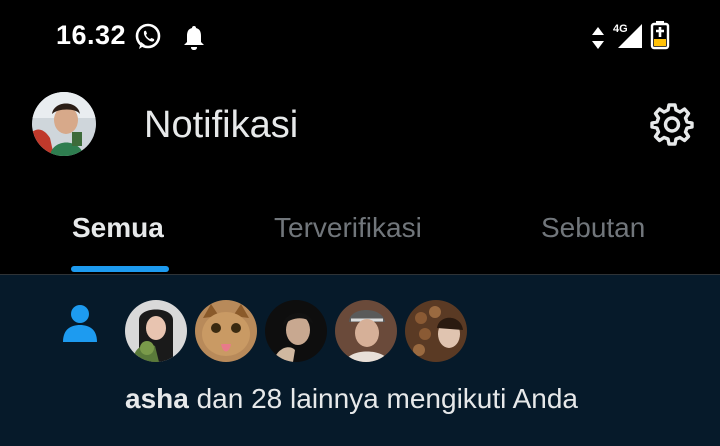 The image size is (720, 446). I want to click on tab-semua: Semua, so click(118, 228).